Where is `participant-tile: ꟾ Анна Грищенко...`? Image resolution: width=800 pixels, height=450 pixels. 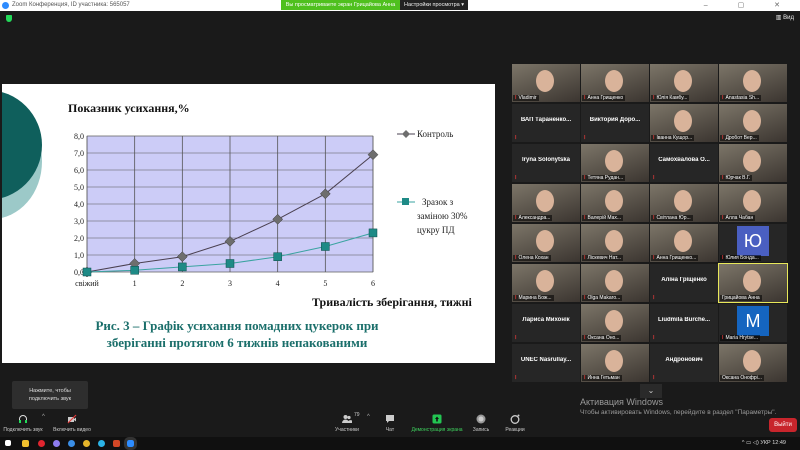
participant-tile: ꟾ Анна Грищенко... is located at coordinates (684, 243).